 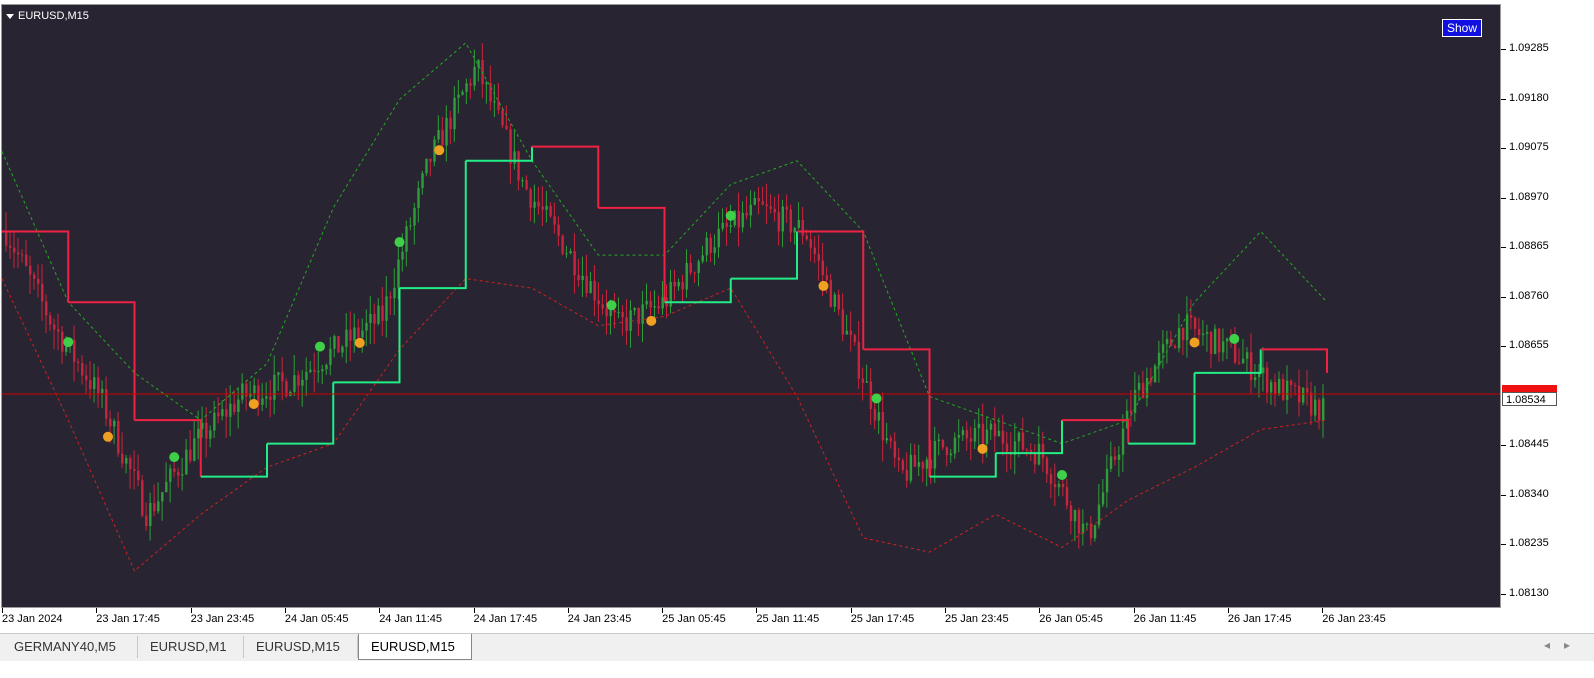 I want to click on tab-eurusd-m15-active: EURUSD,M15, so click(x=415, y=647).